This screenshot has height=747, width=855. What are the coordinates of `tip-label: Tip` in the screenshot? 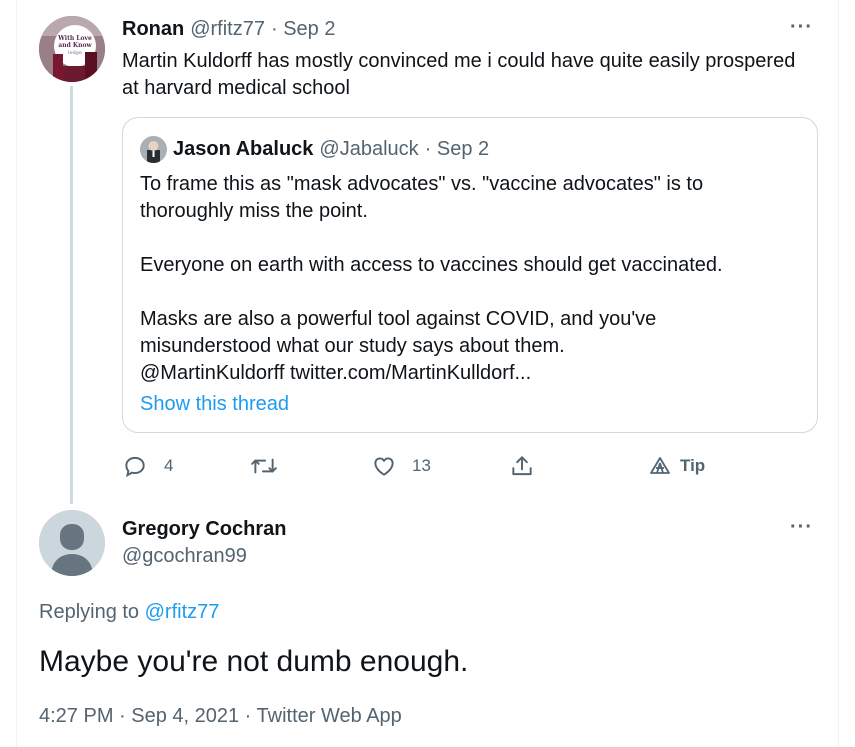 It's located at (693, 465).